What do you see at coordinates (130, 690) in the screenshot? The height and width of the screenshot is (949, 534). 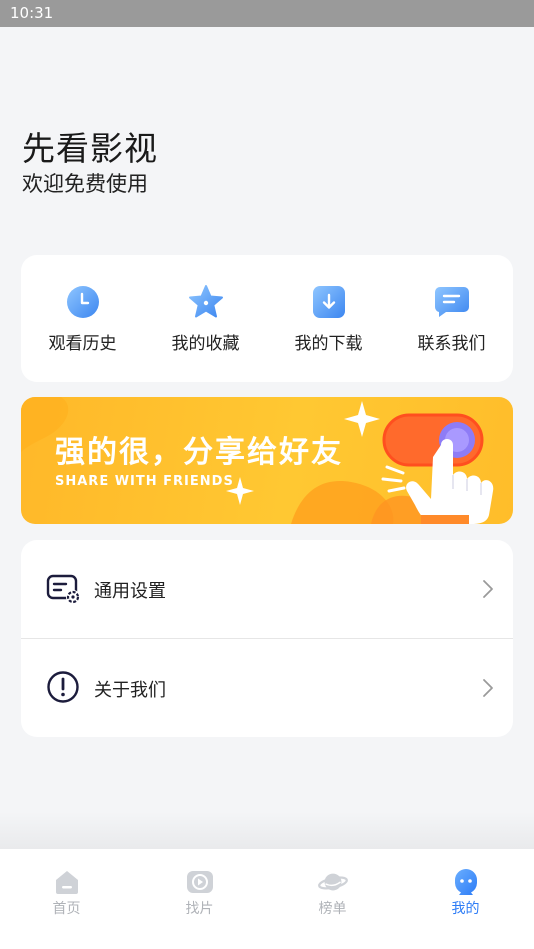 I see `settings-row-label: 关于我们` at bounding box center [130, 690].